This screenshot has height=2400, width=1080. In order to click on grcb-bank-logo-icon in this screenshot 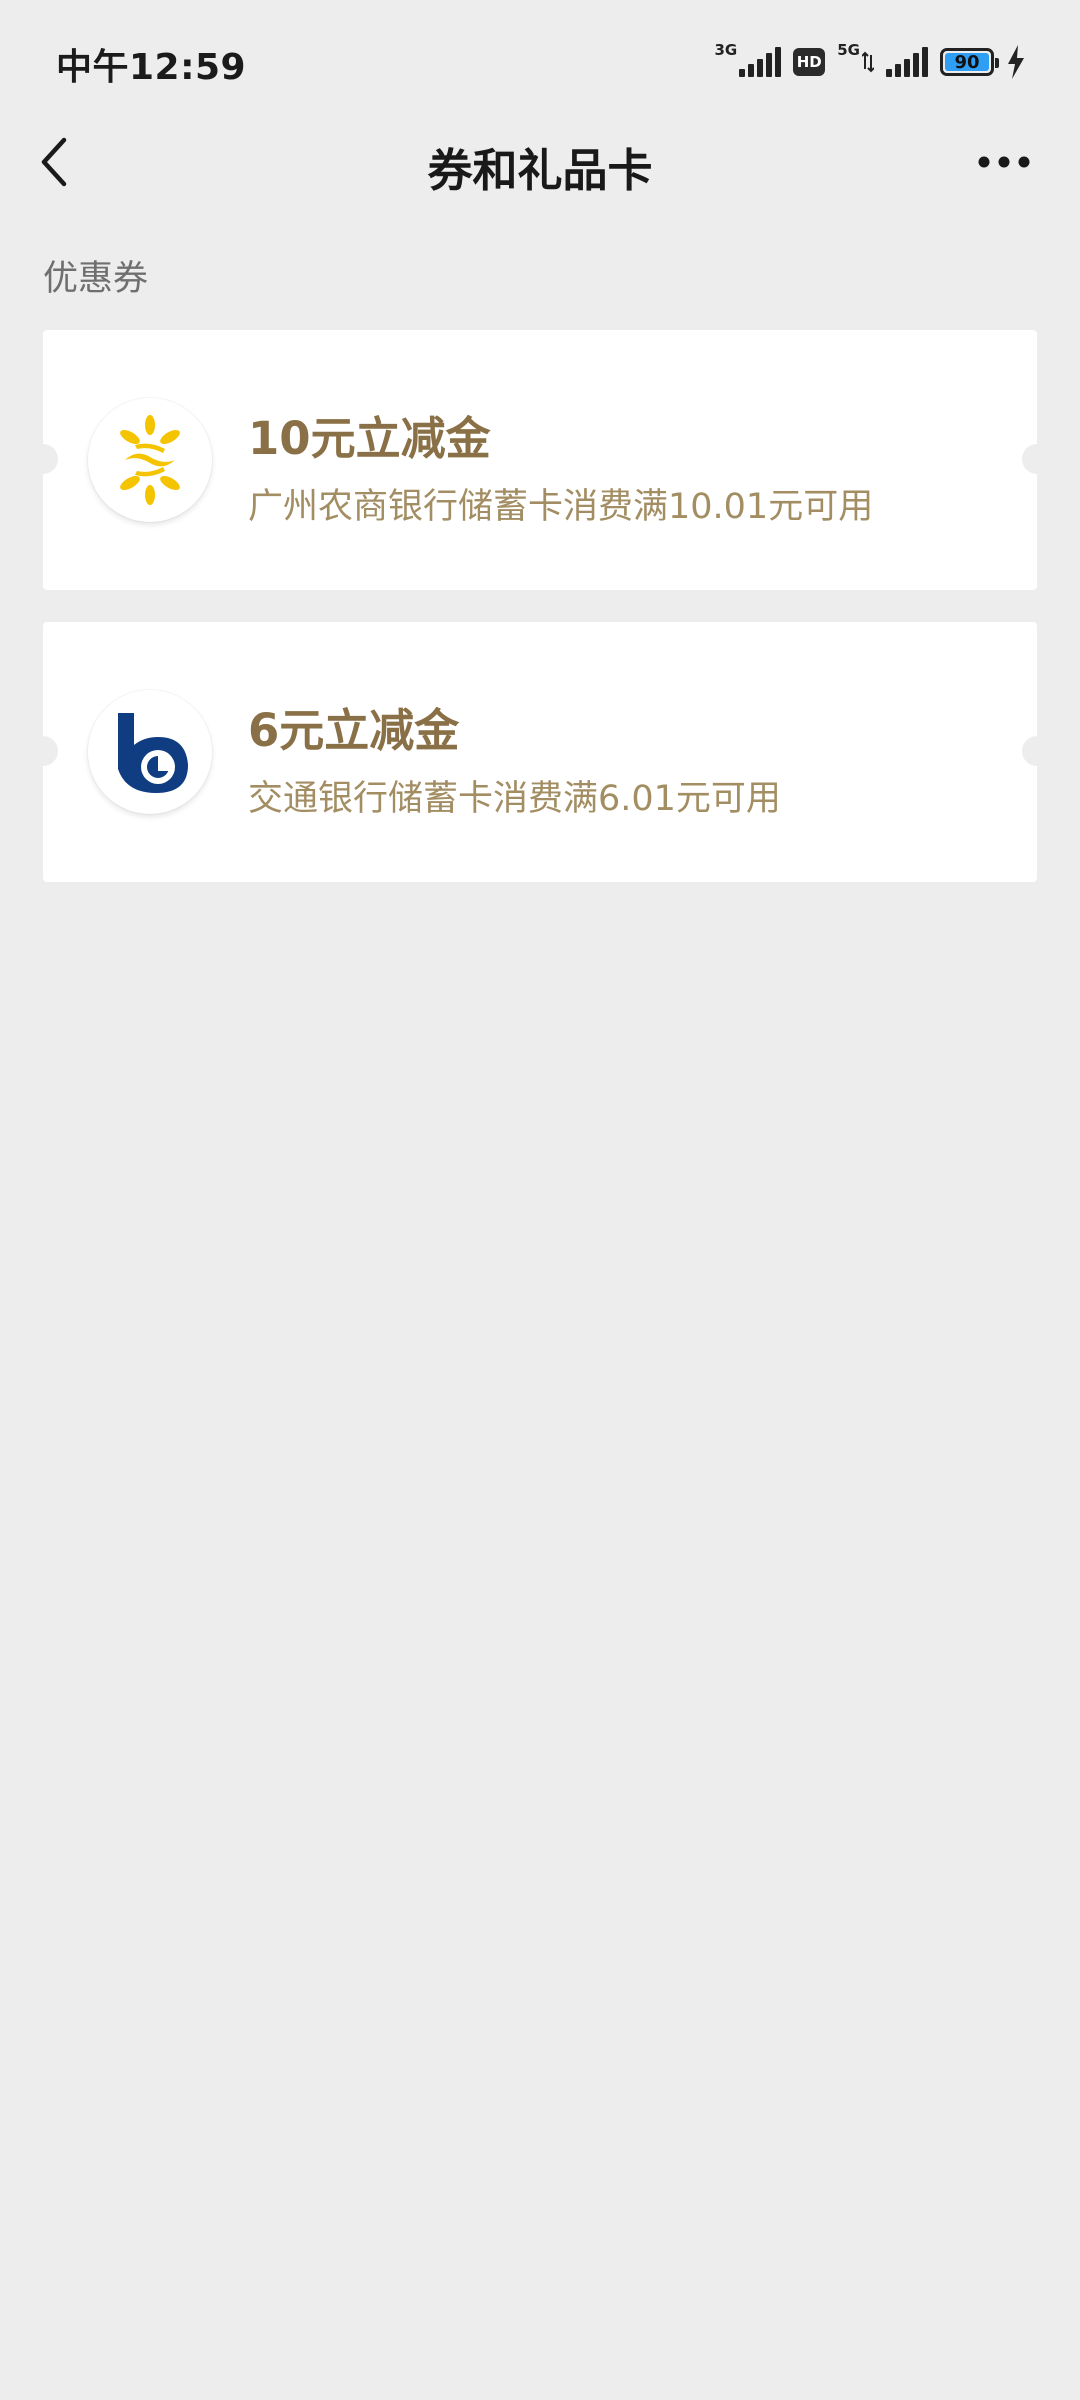, I will do `click(150, 460)`.